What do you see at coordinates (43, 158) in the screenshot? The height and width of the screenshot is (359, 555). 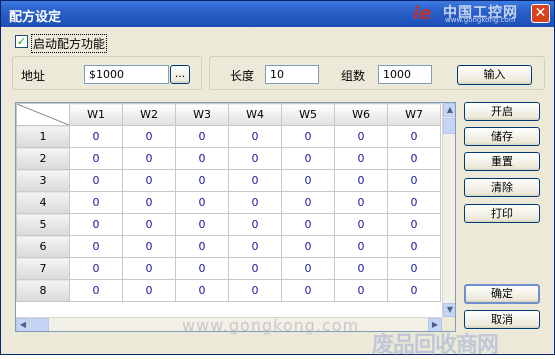 I see `row-header: 2` at bounding box center [43, 158].